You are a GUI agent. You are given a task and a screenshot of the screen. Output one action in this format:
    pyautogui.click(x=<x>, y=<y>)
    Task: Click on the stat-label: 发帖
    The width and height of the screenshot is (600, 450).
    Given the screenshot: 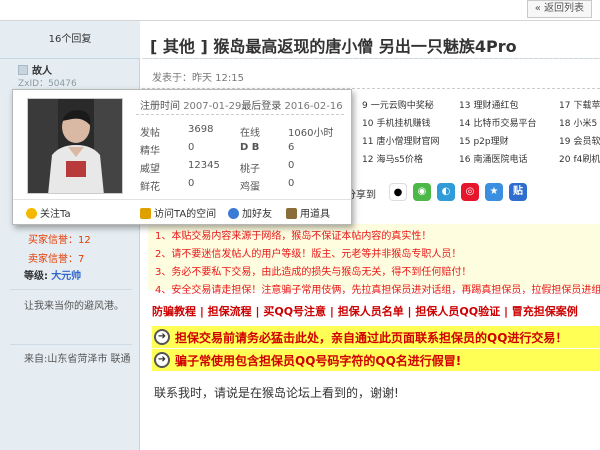 What is the action you would take?
    pyautogui.click(x=150, y=133)
    